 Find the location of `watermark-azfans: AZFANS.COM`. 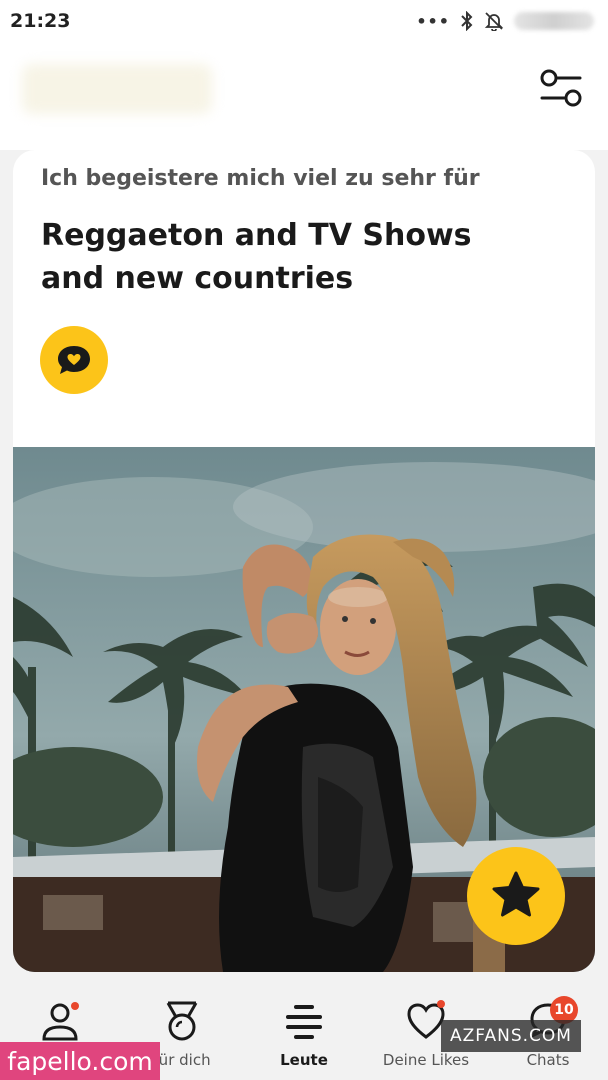

watermark-azfans: AZFANS.COM is located at coordinates (511, 1036).